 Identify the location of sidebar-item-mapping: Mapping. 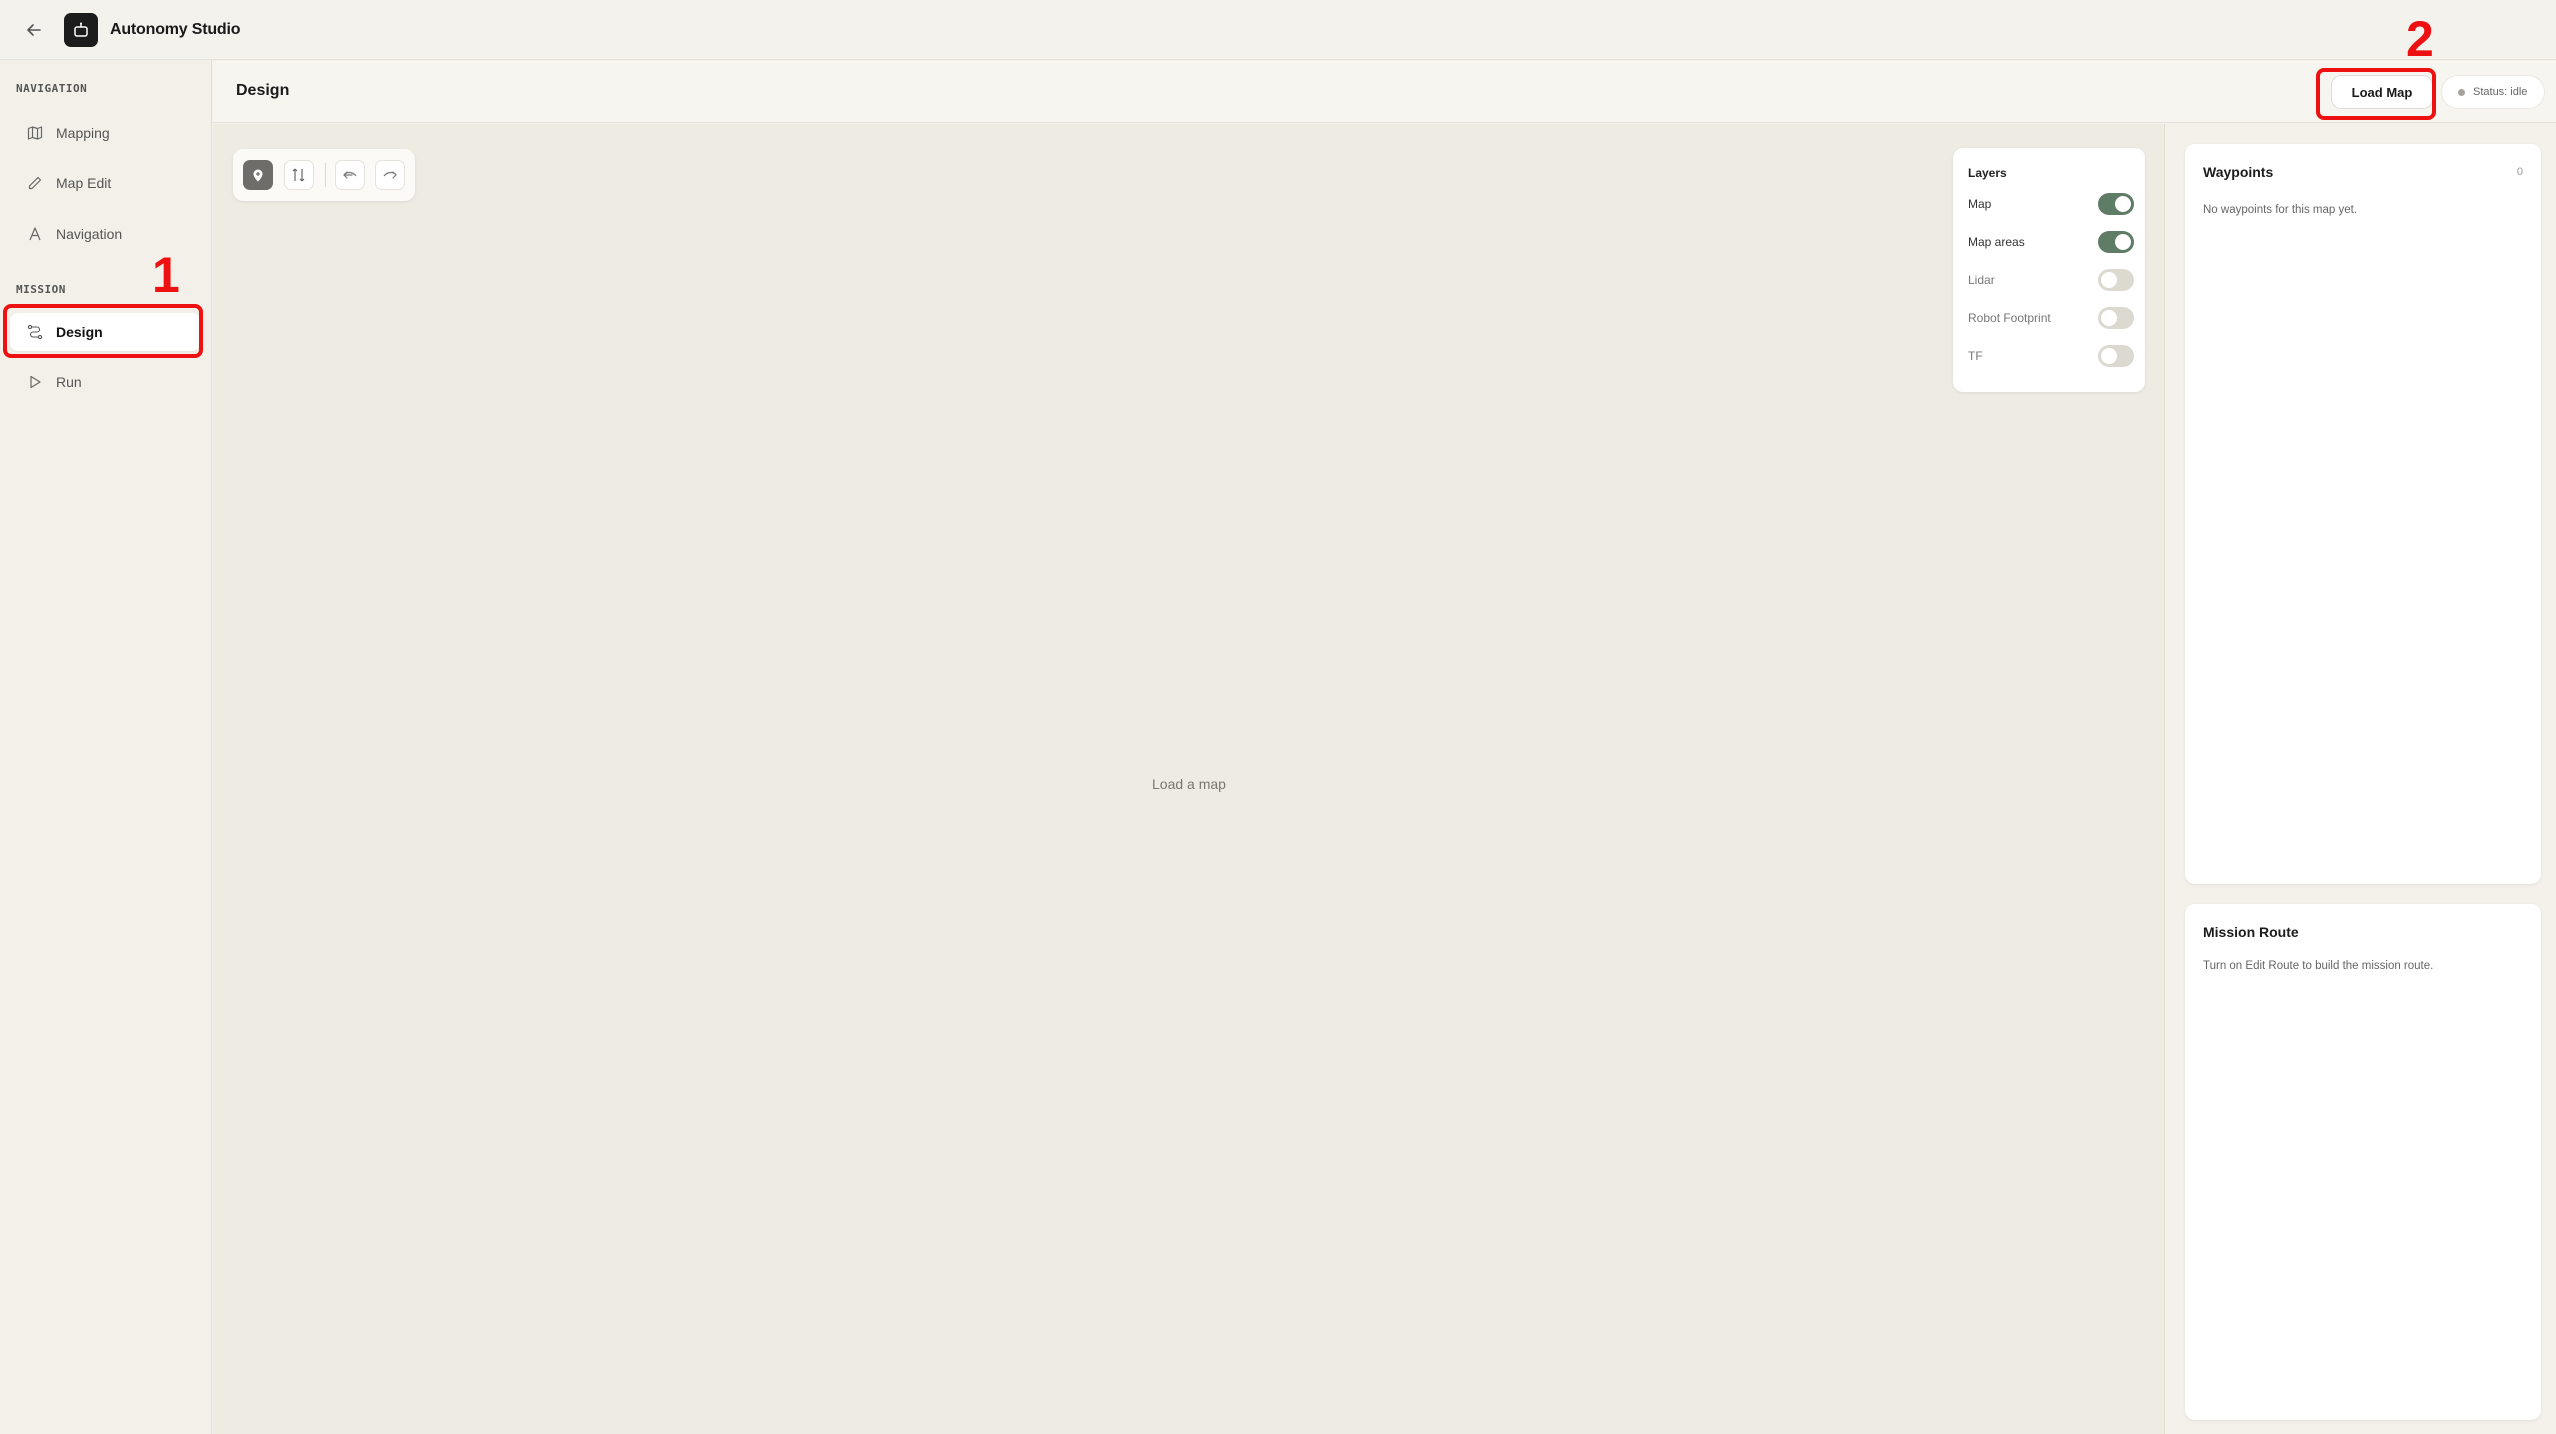
(105, 133).